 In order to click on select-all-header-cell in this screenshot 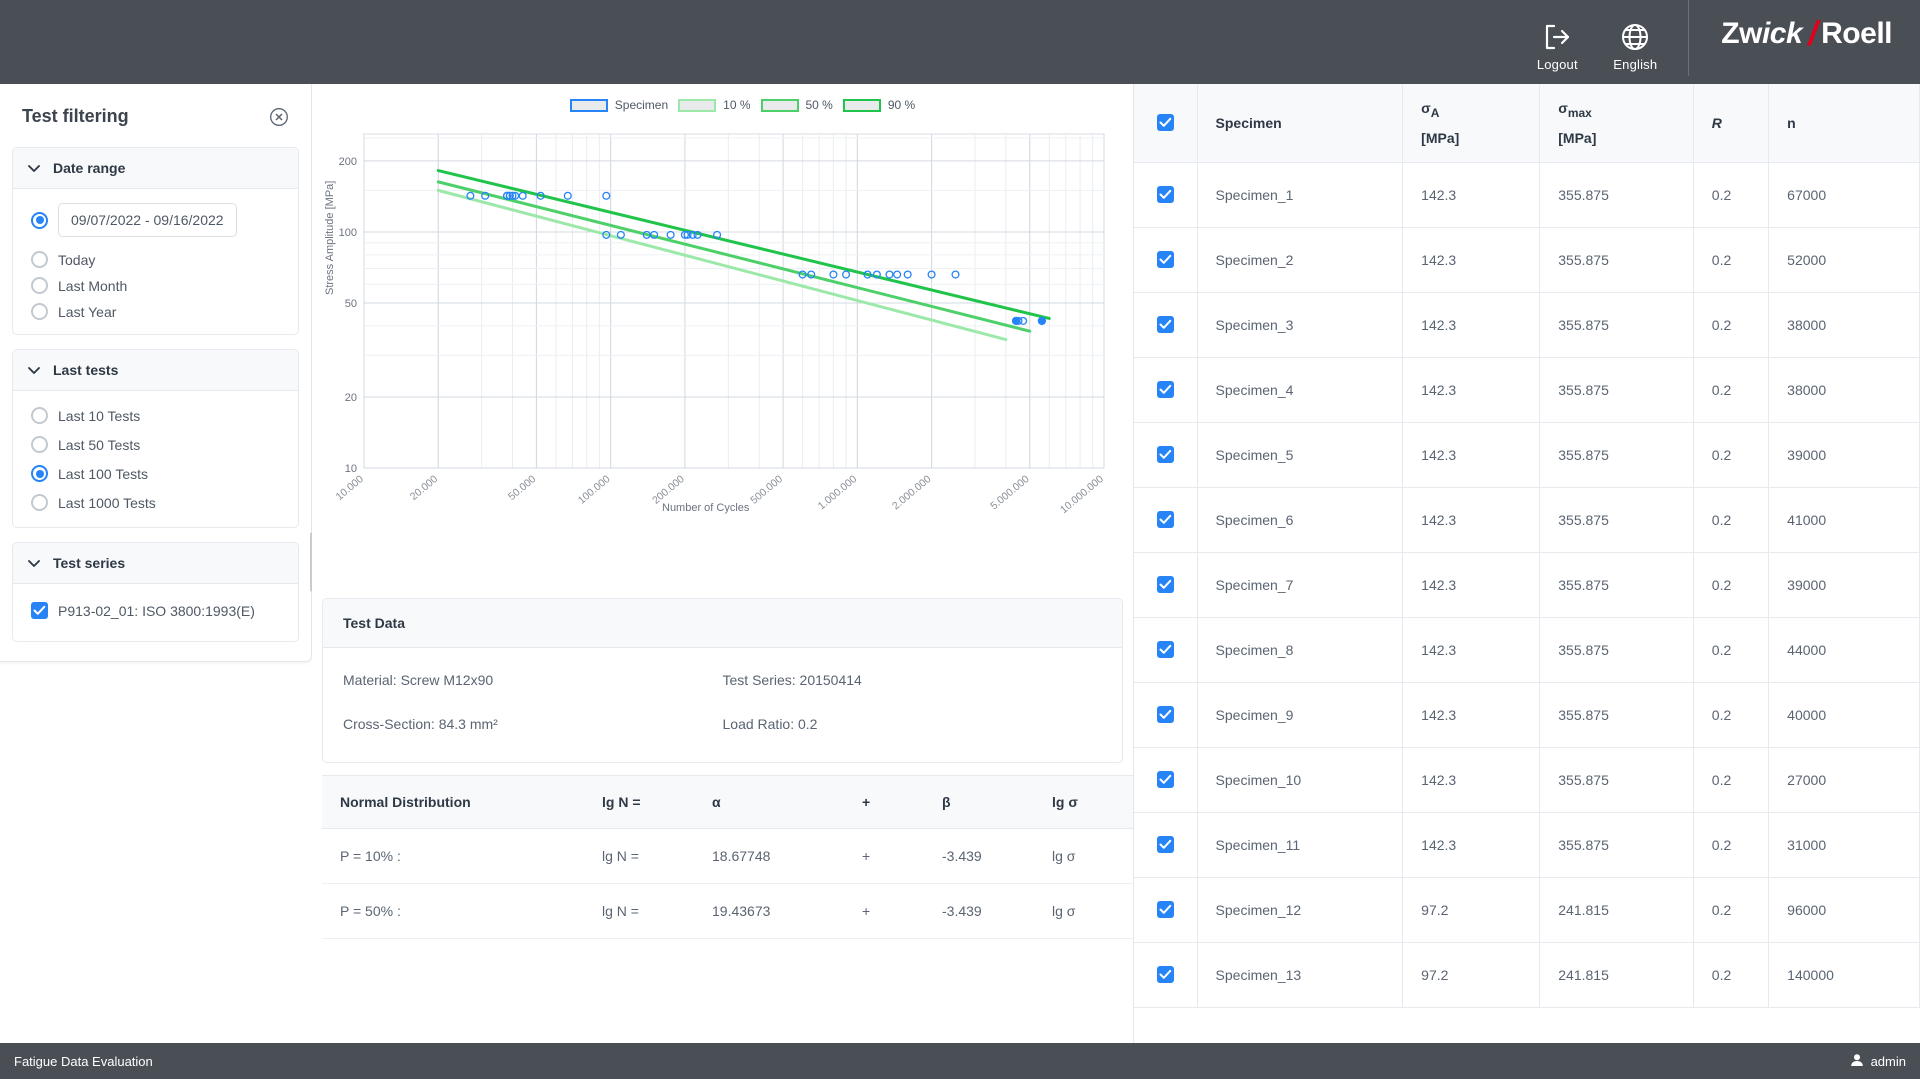, I will do `click(1166, 123)`.